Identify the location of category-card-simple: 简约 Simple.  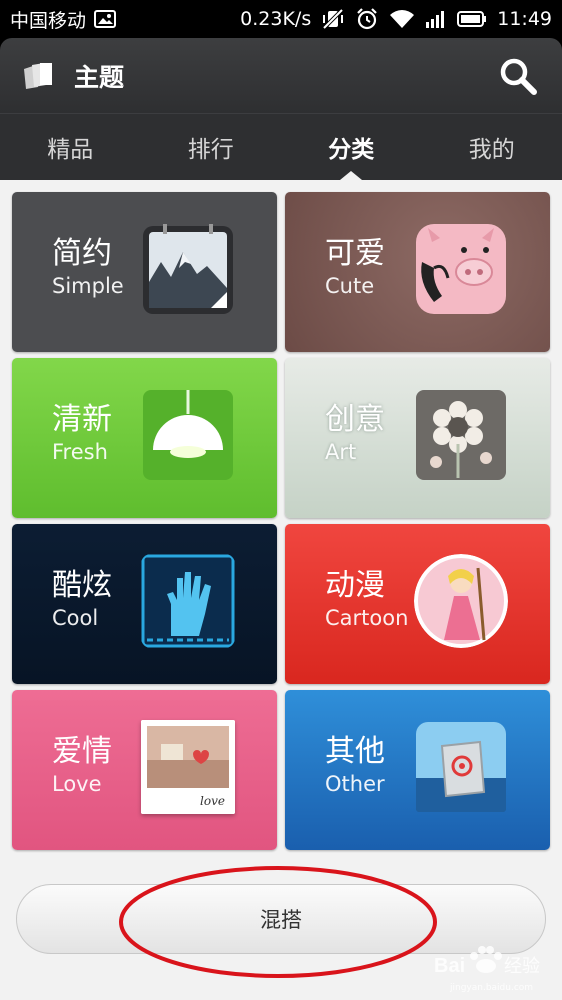
(144, 272).